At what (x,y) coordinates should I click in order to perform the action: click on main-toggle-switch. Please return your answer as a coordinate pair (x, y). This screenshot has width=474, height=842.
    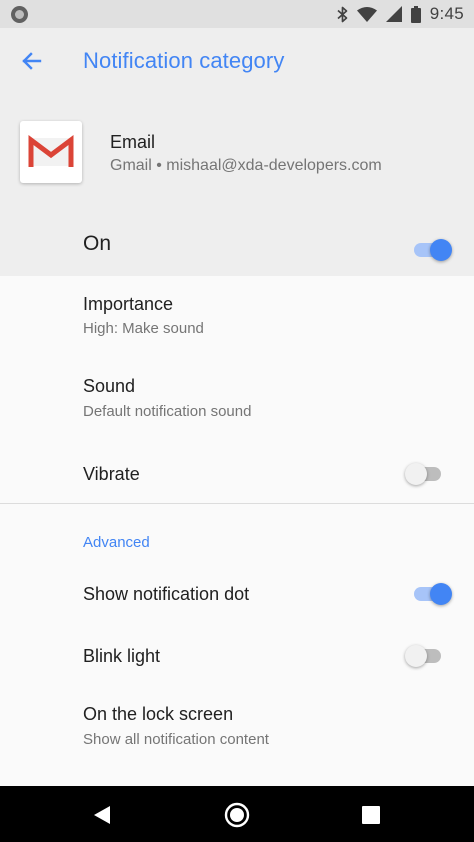
    Looking at the image, I should click on (434, 250).